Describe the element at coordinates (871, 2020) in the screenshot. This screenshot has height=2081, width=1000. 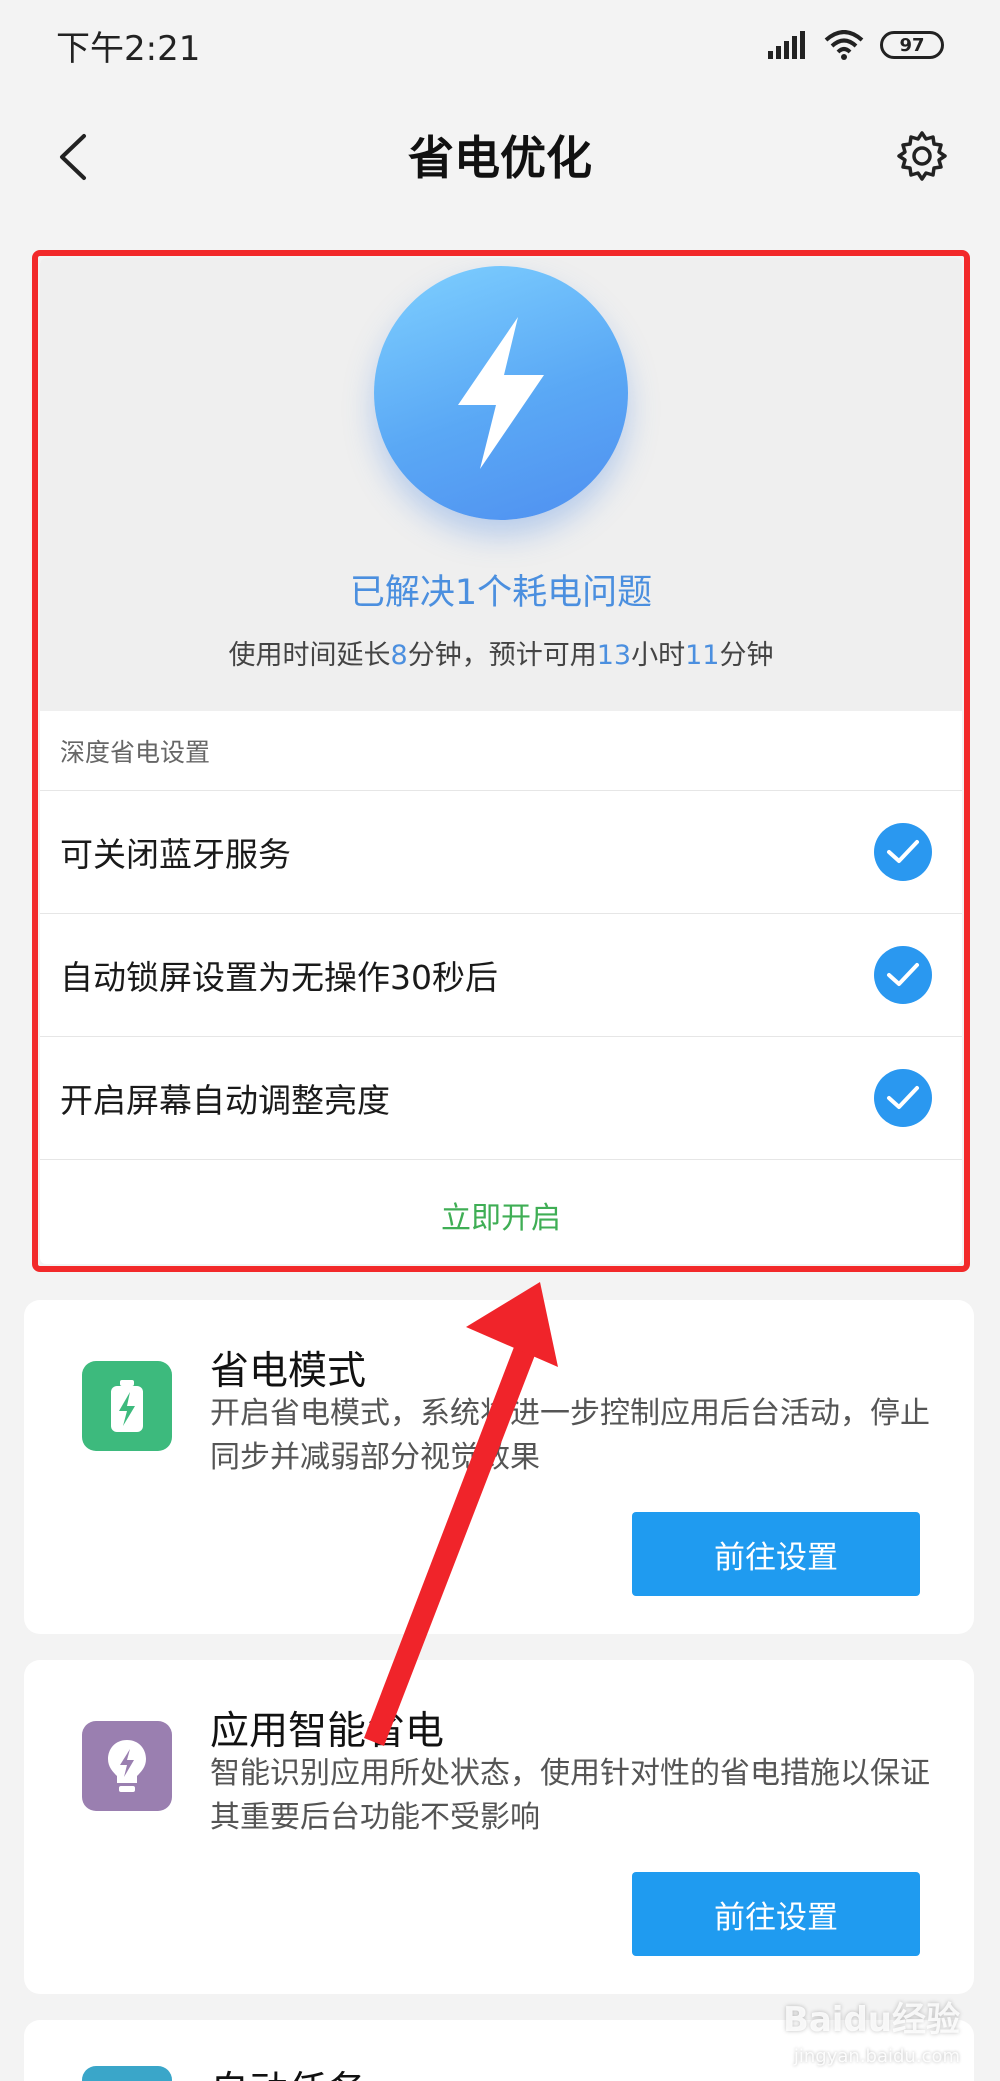
I see `watermark-logo: Baidu经验` at that location.